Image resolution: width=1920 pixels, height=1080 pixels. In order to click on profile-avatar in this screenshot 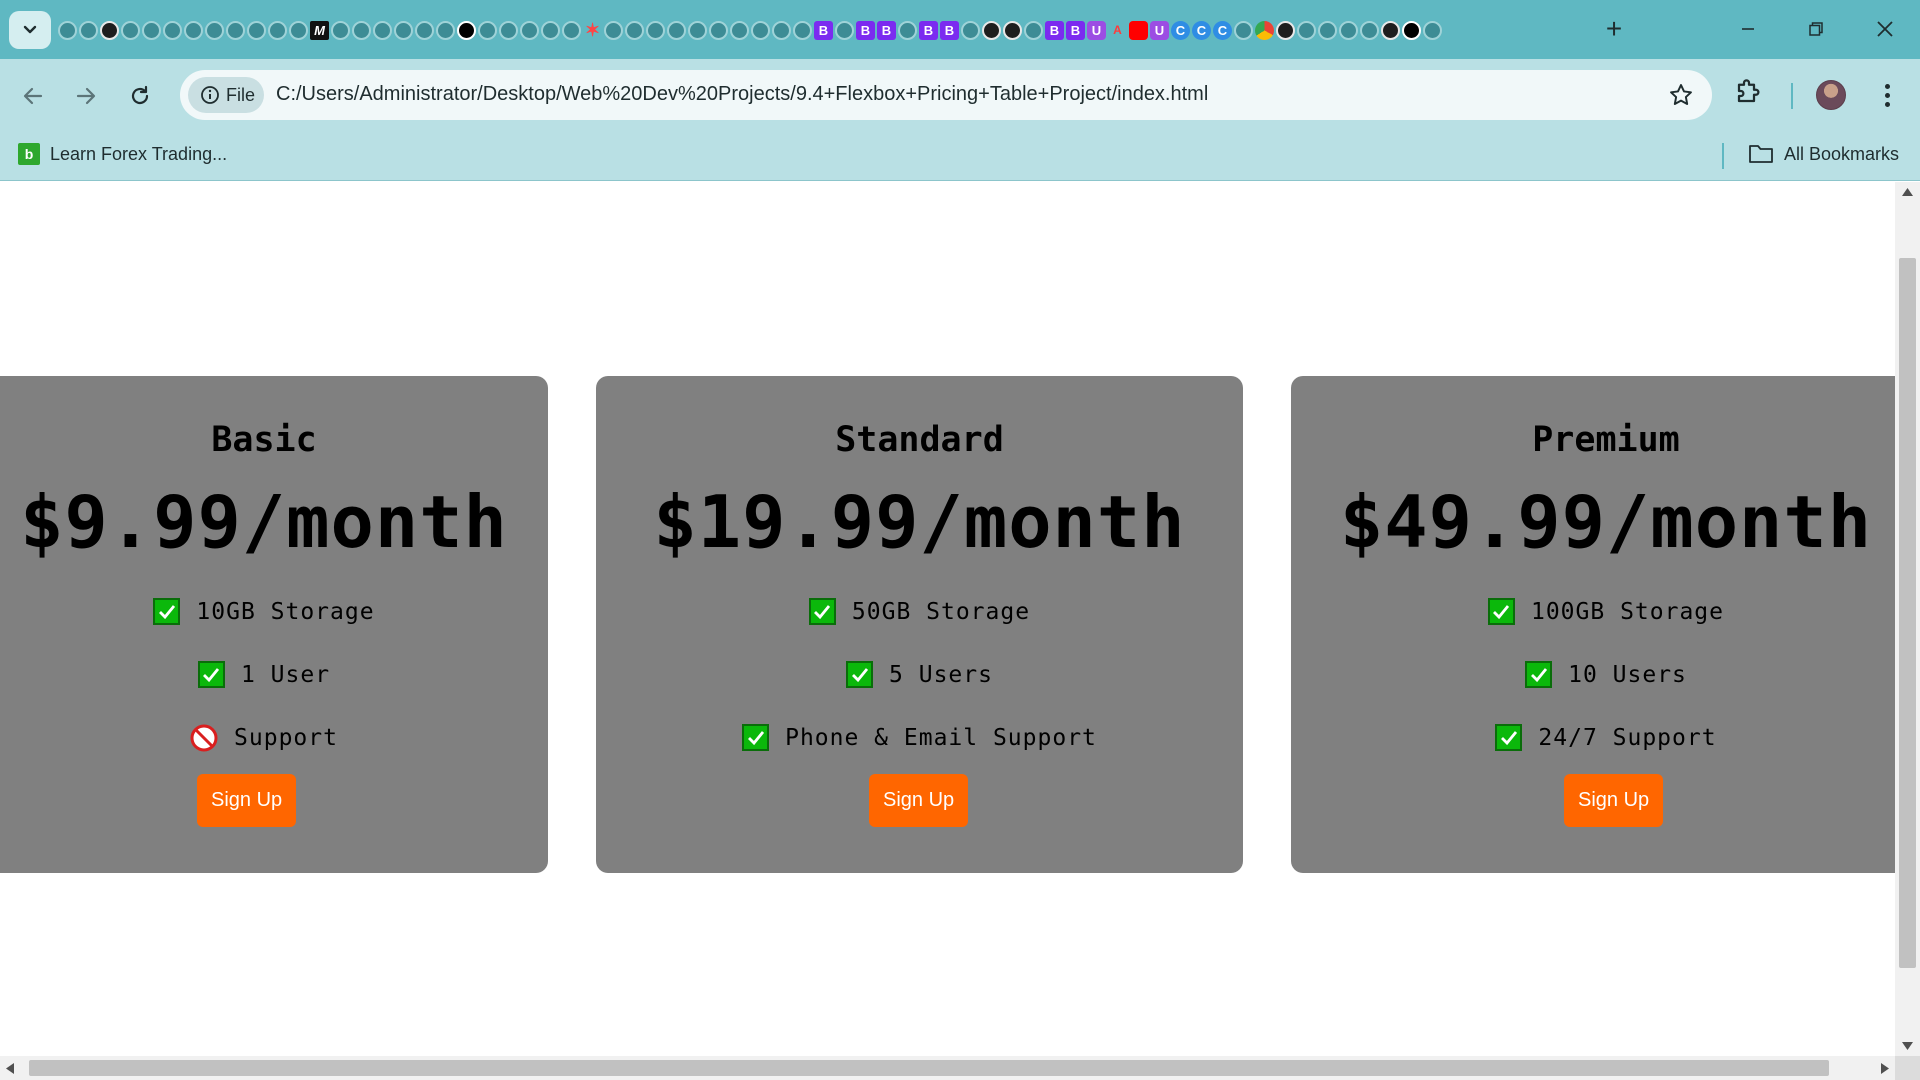, I will do `click(1831, 95)`.